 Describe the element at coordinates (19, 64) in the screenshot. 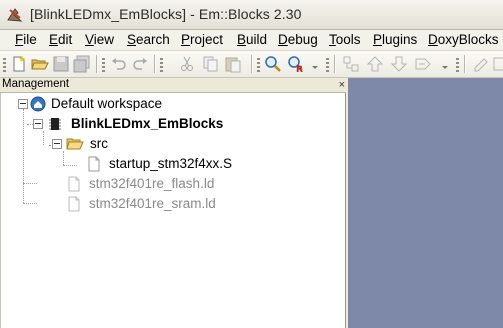

I see `new-file-icon` at that location.